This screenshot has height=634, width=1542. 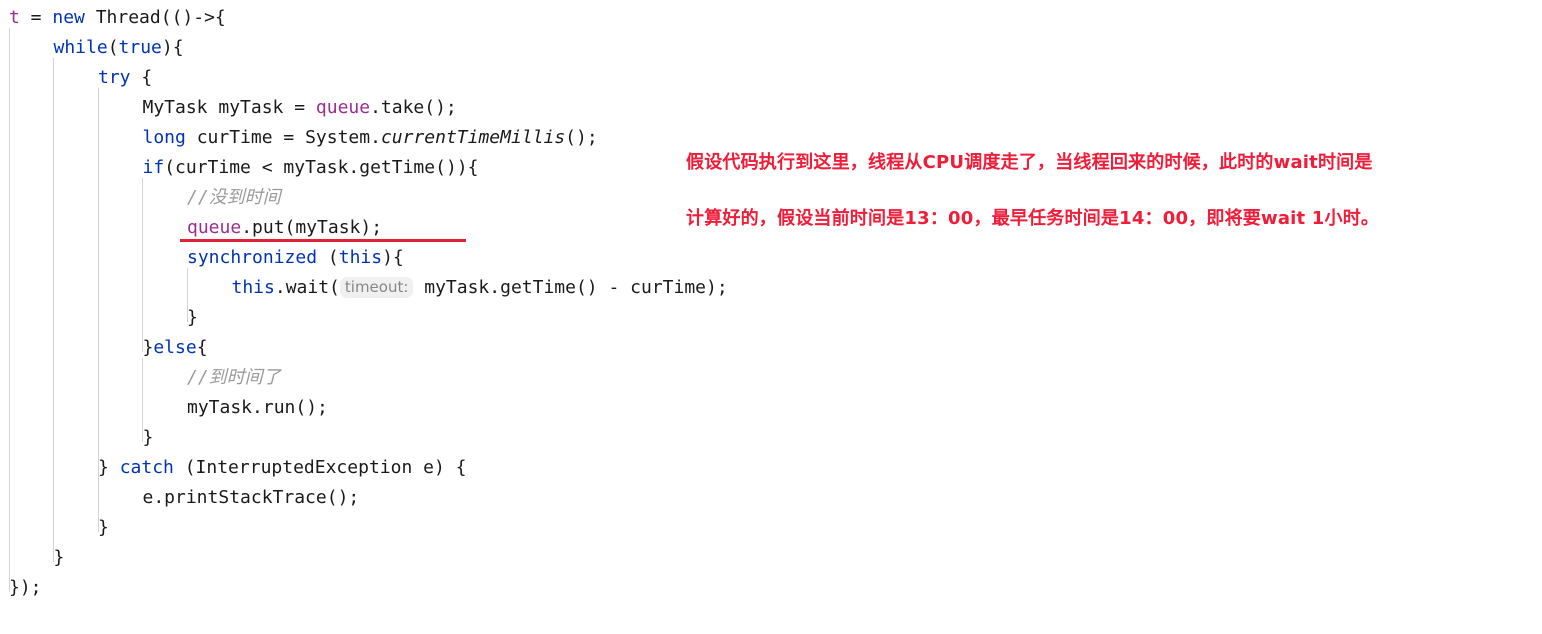 I want to click on code-line: e.printStackTrace();, so click(x=251, y=498).